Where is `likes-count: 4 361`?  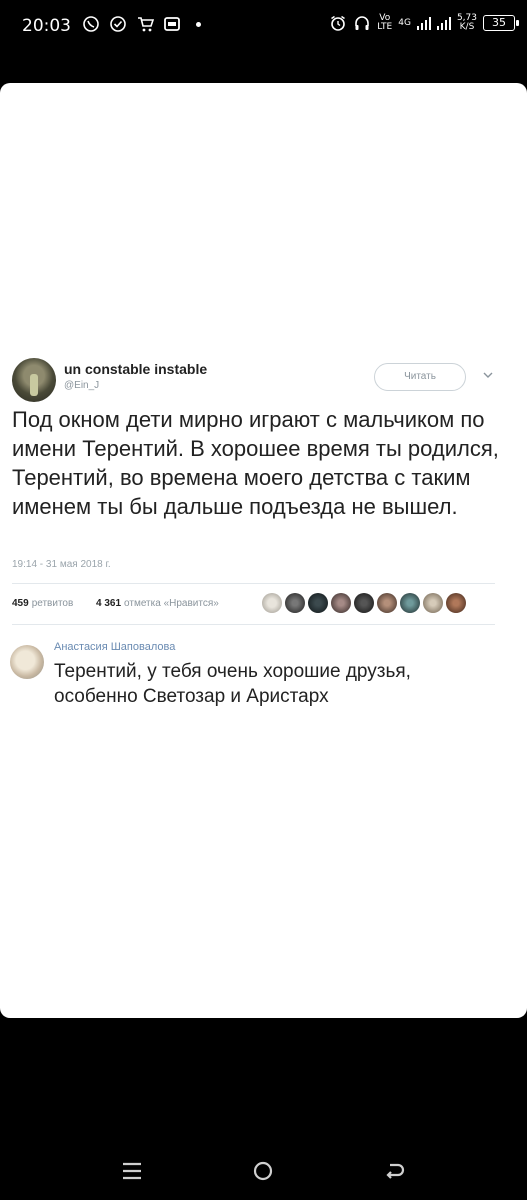
likes-count: 4 361 is located at coordinates (109, 603).